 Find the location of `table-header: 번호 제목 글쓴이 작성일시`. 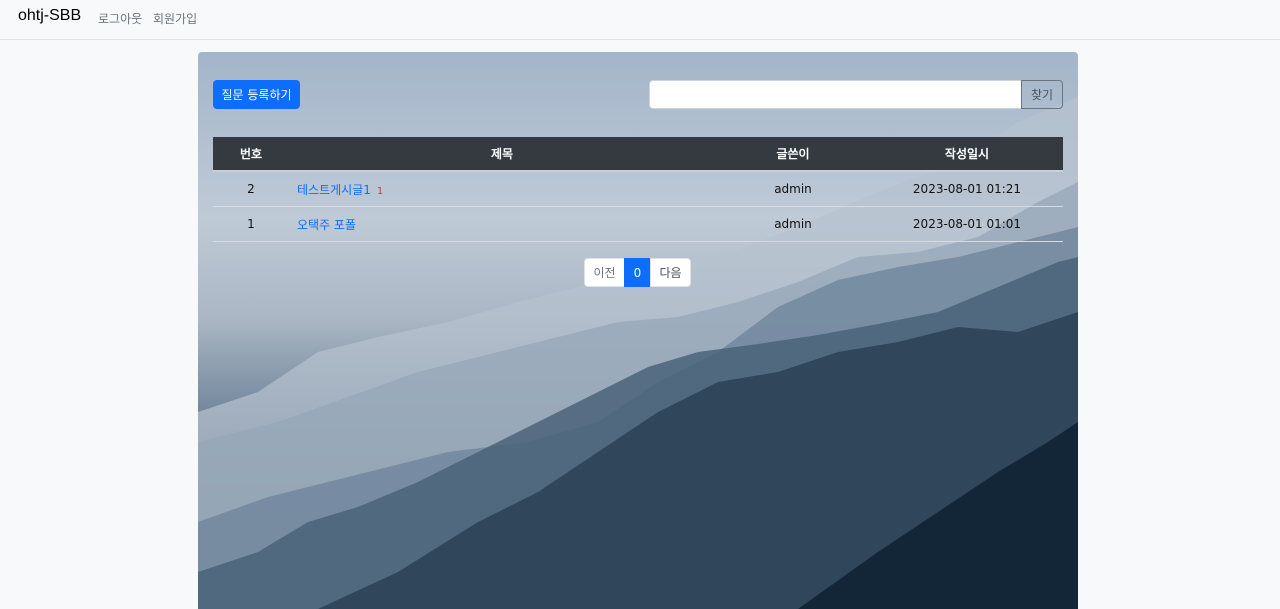

table-header: 번호 제목 글쓴이 작성일시 is located at coordinates (638, 154).